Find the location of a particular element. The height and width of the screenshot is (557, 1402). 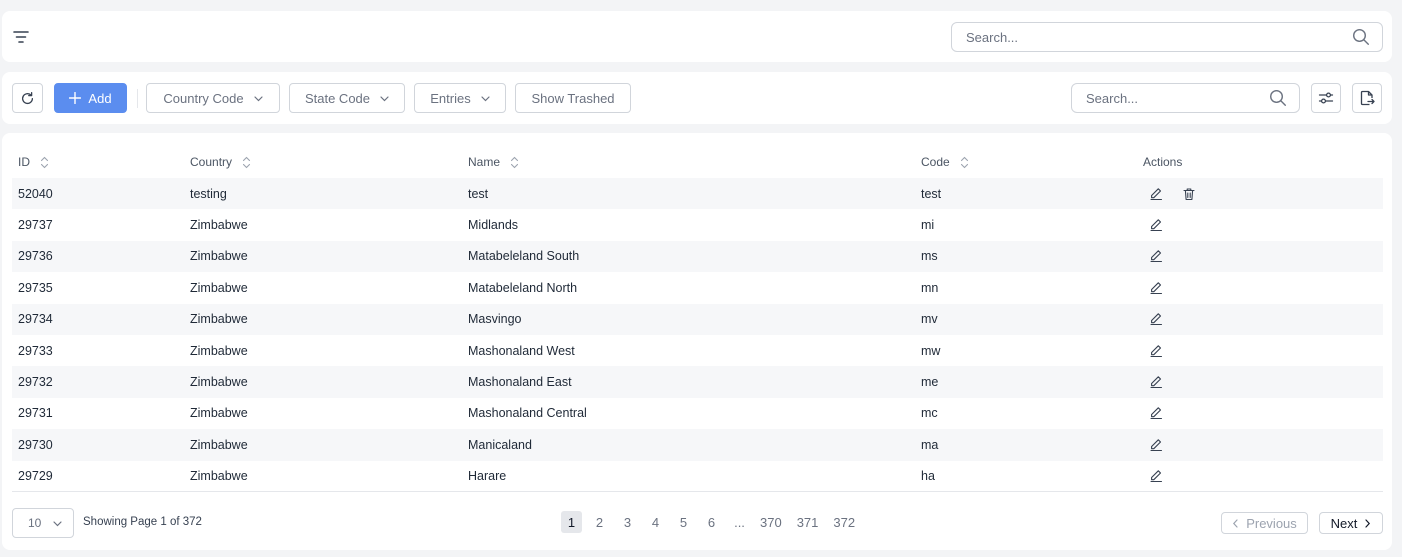

pagination: 1 2 3 4 5 6... 370 371 372 is located at coordinates (713, 522).